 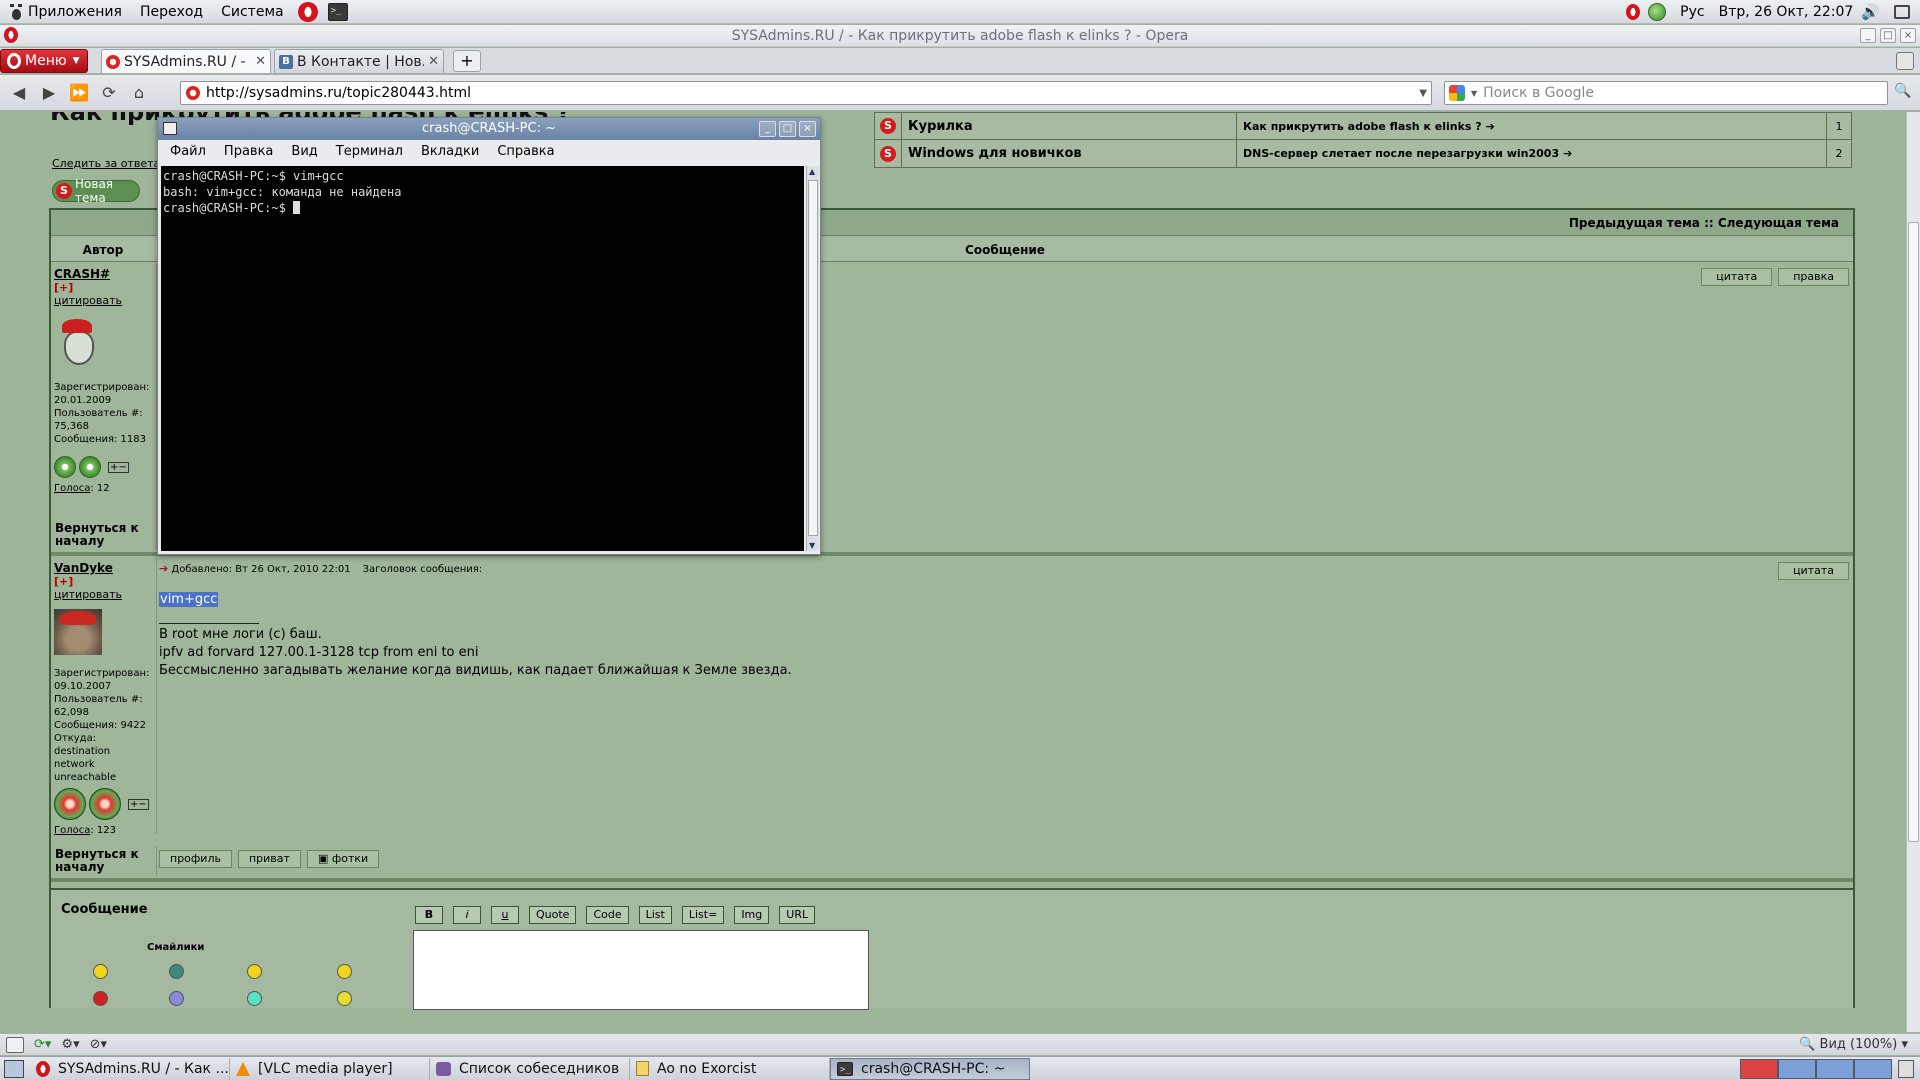 I want to click on taskbar-item-vlc: [VLC media player], so click(x=330, y=1068).